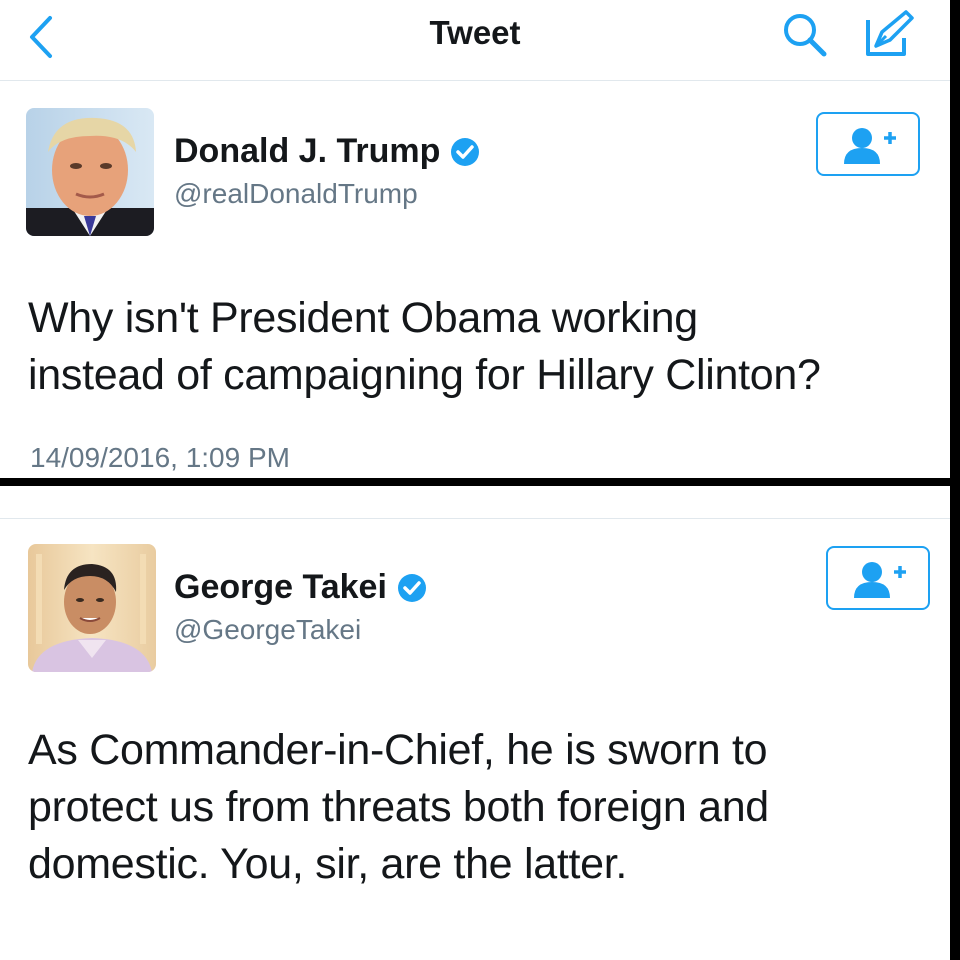 This screenshot has height=960, width=960. What do you see at coordinates (398, 750) in the screenshot?
I see `tweet-text-line: As Commander-in-Chief, he is sworn to` at bounding box center [398, 750].